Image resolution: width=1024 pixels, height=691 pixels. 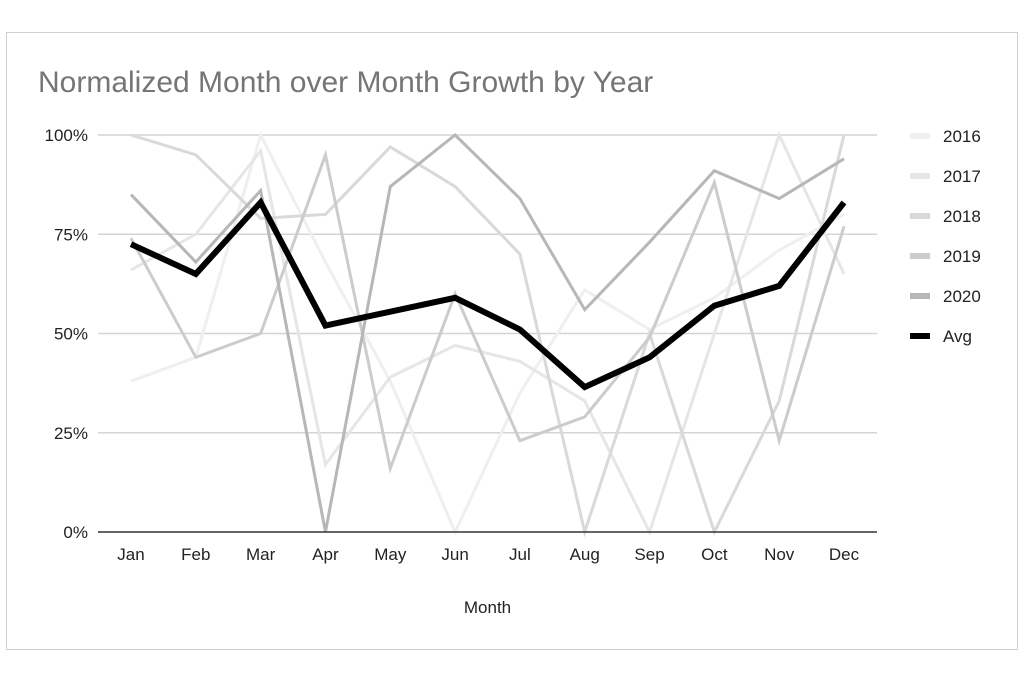 What do you see at coordinates (962, 136) in the screenshot?
I see `legend-label: 2016` at bounding box center [962, 136].